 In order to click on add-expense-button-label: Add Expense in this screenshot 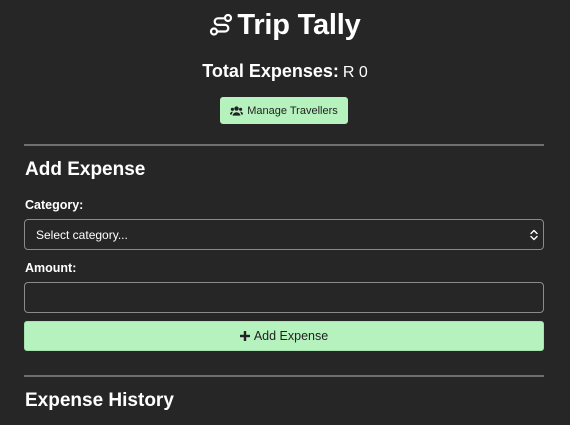, I will do `click(291, 336)`.